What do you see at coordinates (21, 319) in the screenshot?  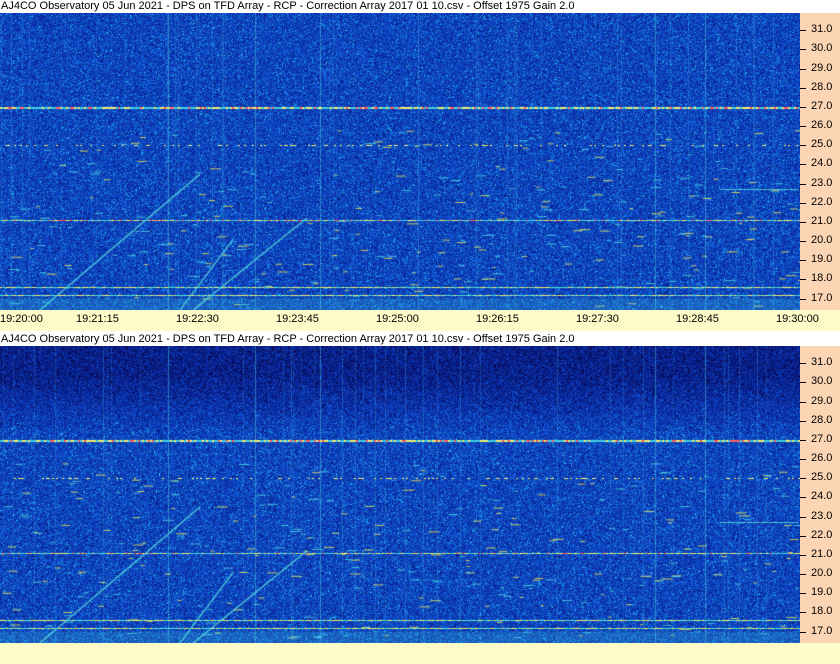 I see `time-tick-label: 19:20:00` at bounding box center [21, 319].